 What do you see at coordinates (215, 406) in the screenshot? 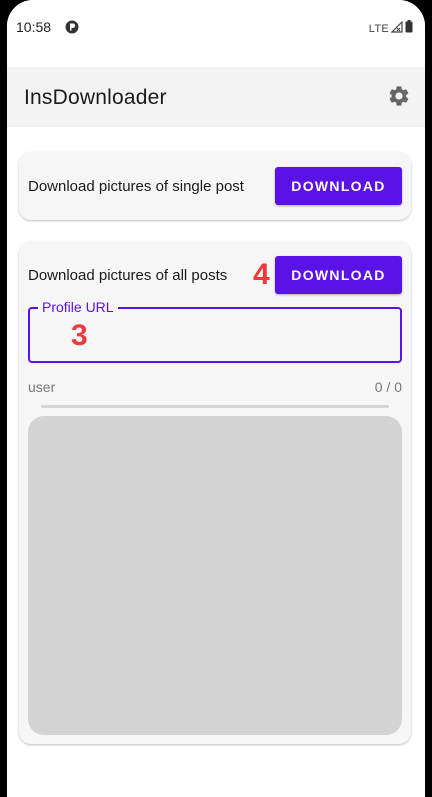
I see `download-progress-bar` at bounding box center [215, 406].